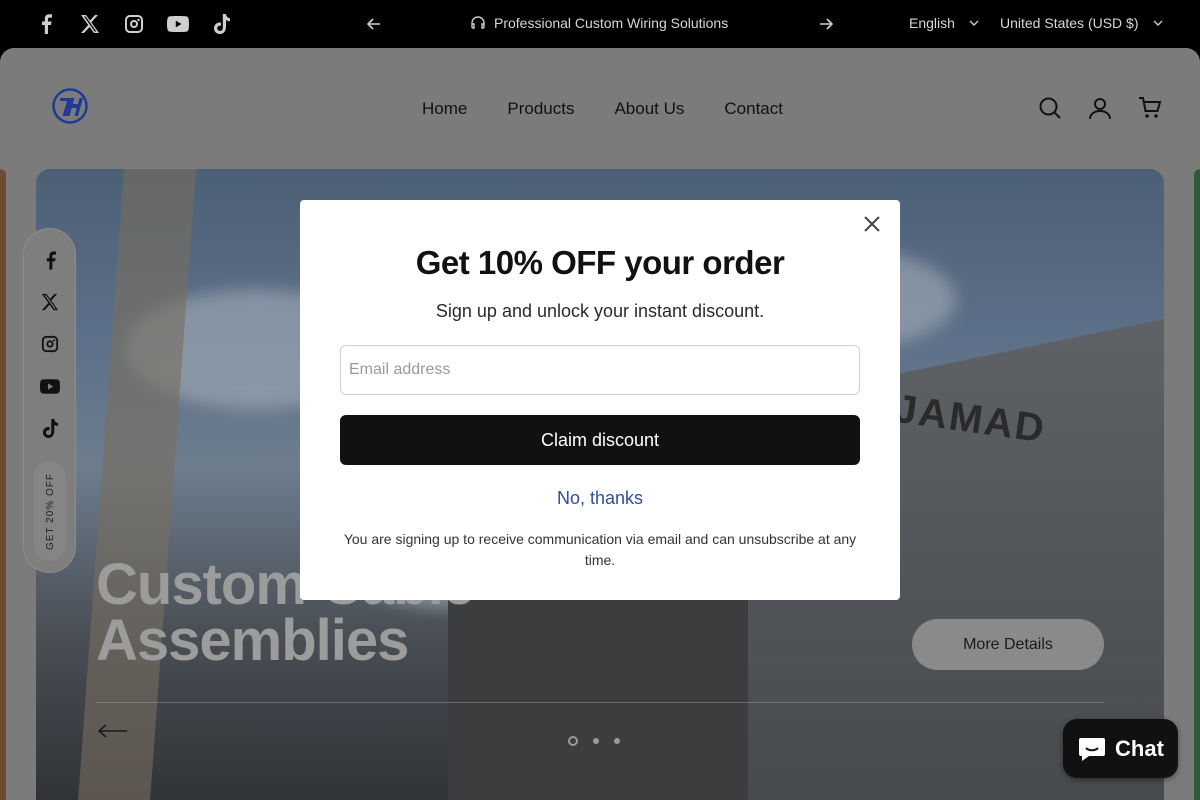  I want to click on slide-prev-arrow-icon, so click(112, 731).